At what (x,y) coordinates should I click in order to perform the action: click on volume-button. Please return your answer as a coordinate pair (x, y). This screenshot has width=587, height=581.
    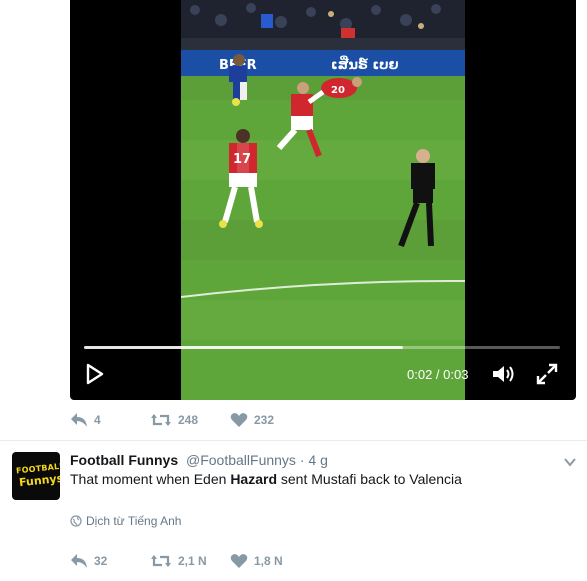
    Looking at the image, I should click on (503, 374).